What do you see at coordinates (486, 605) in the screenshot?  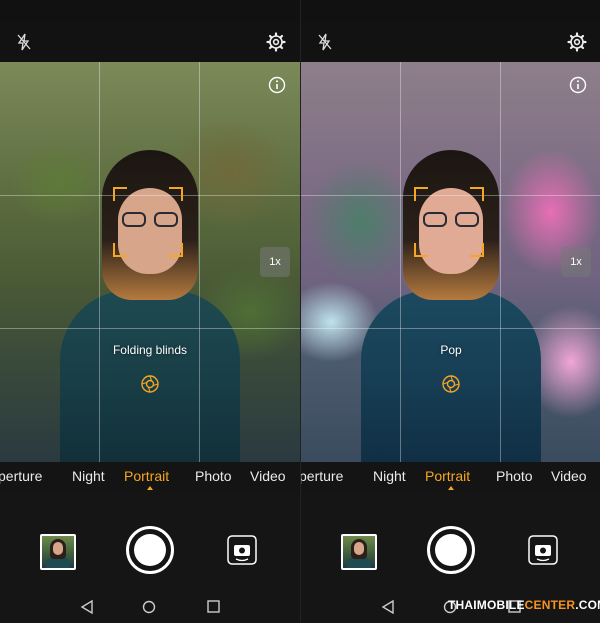 I see `watermark-text: THAIMOBILE` at bounding box center [486, 605].